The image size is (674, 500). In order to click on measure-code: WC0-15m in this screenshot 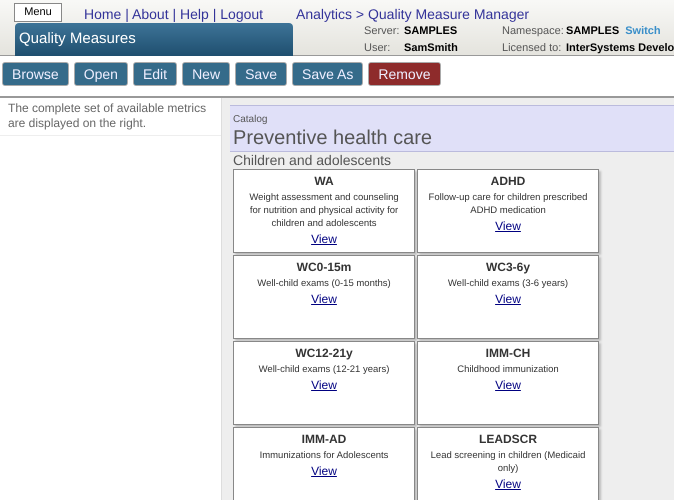, I will do `click(324, 267)`.